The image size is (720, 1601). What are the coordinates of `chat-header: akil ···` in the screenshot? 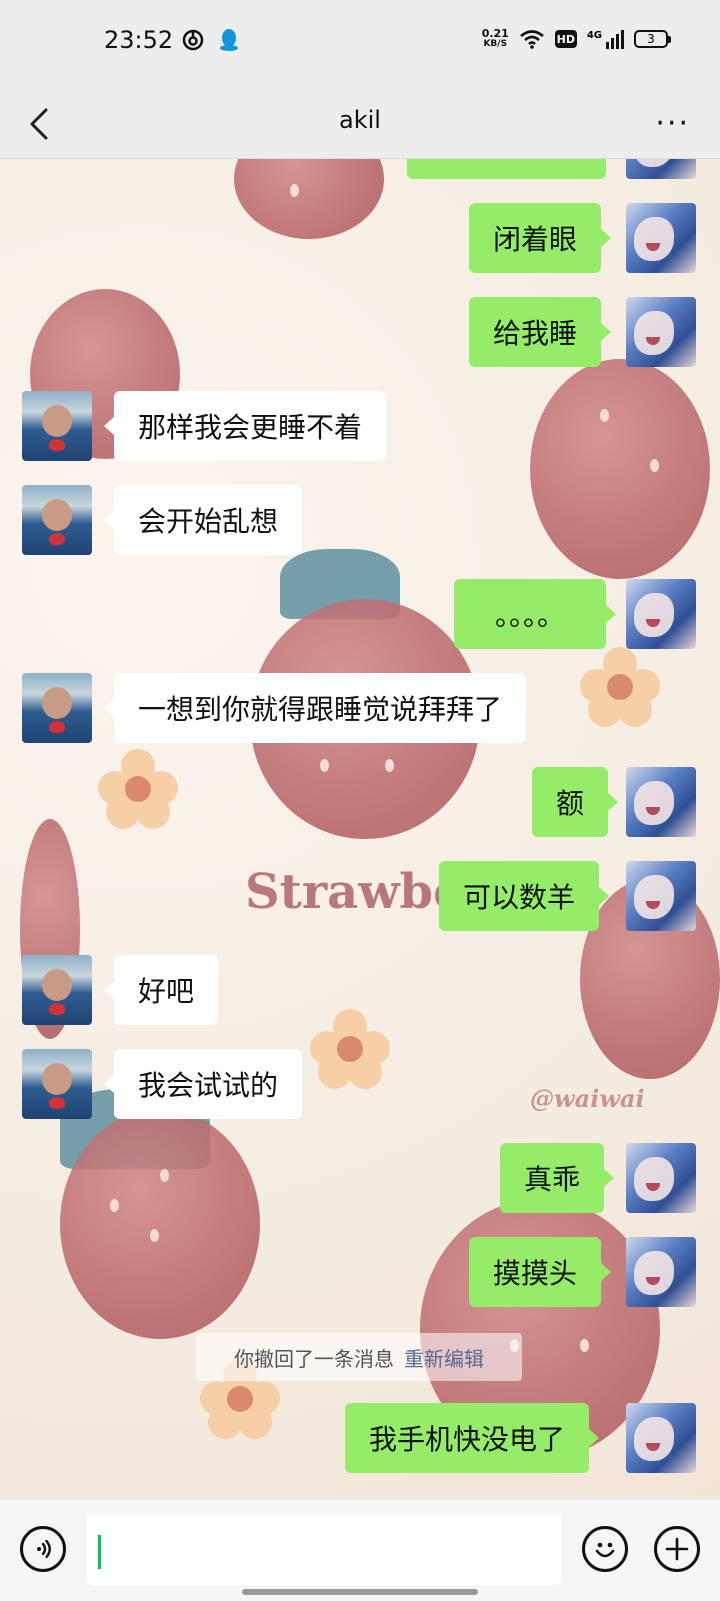 It's located at (360, 124).